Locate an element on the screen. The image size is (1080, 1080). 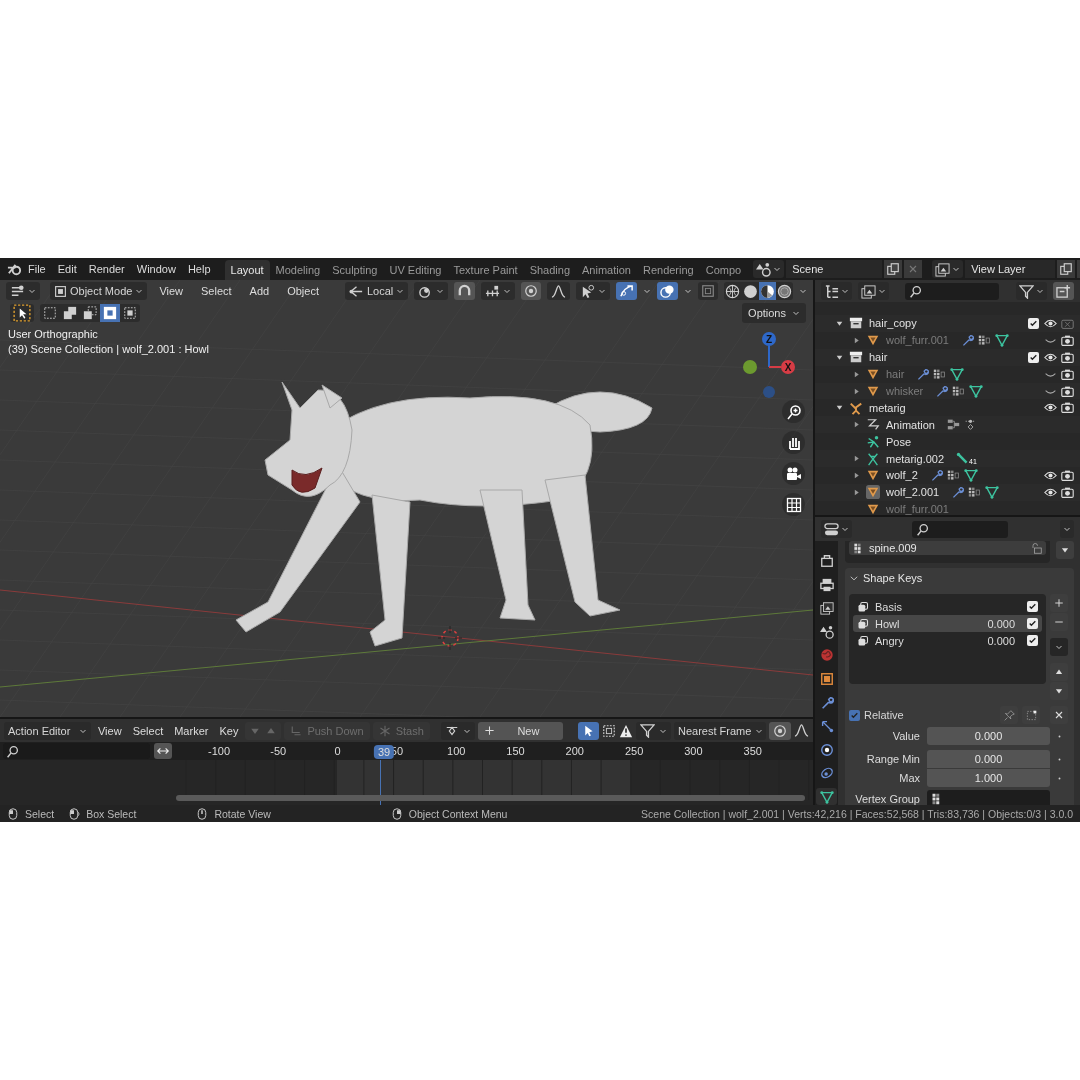
snap-mode-dropdown: Nearest Frame is located at coordinates (720, 730).